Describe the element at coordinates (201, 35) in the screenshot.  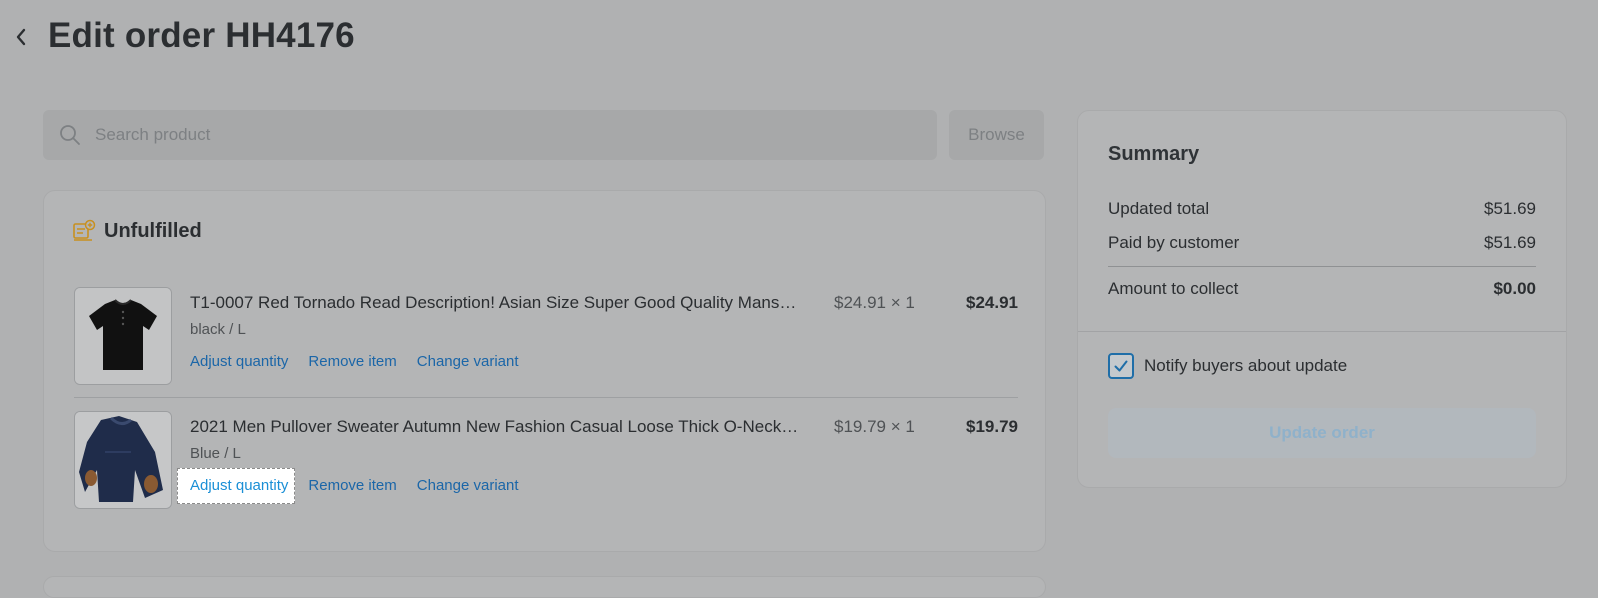
I see `page-title: Edit order HH4176` at that location.